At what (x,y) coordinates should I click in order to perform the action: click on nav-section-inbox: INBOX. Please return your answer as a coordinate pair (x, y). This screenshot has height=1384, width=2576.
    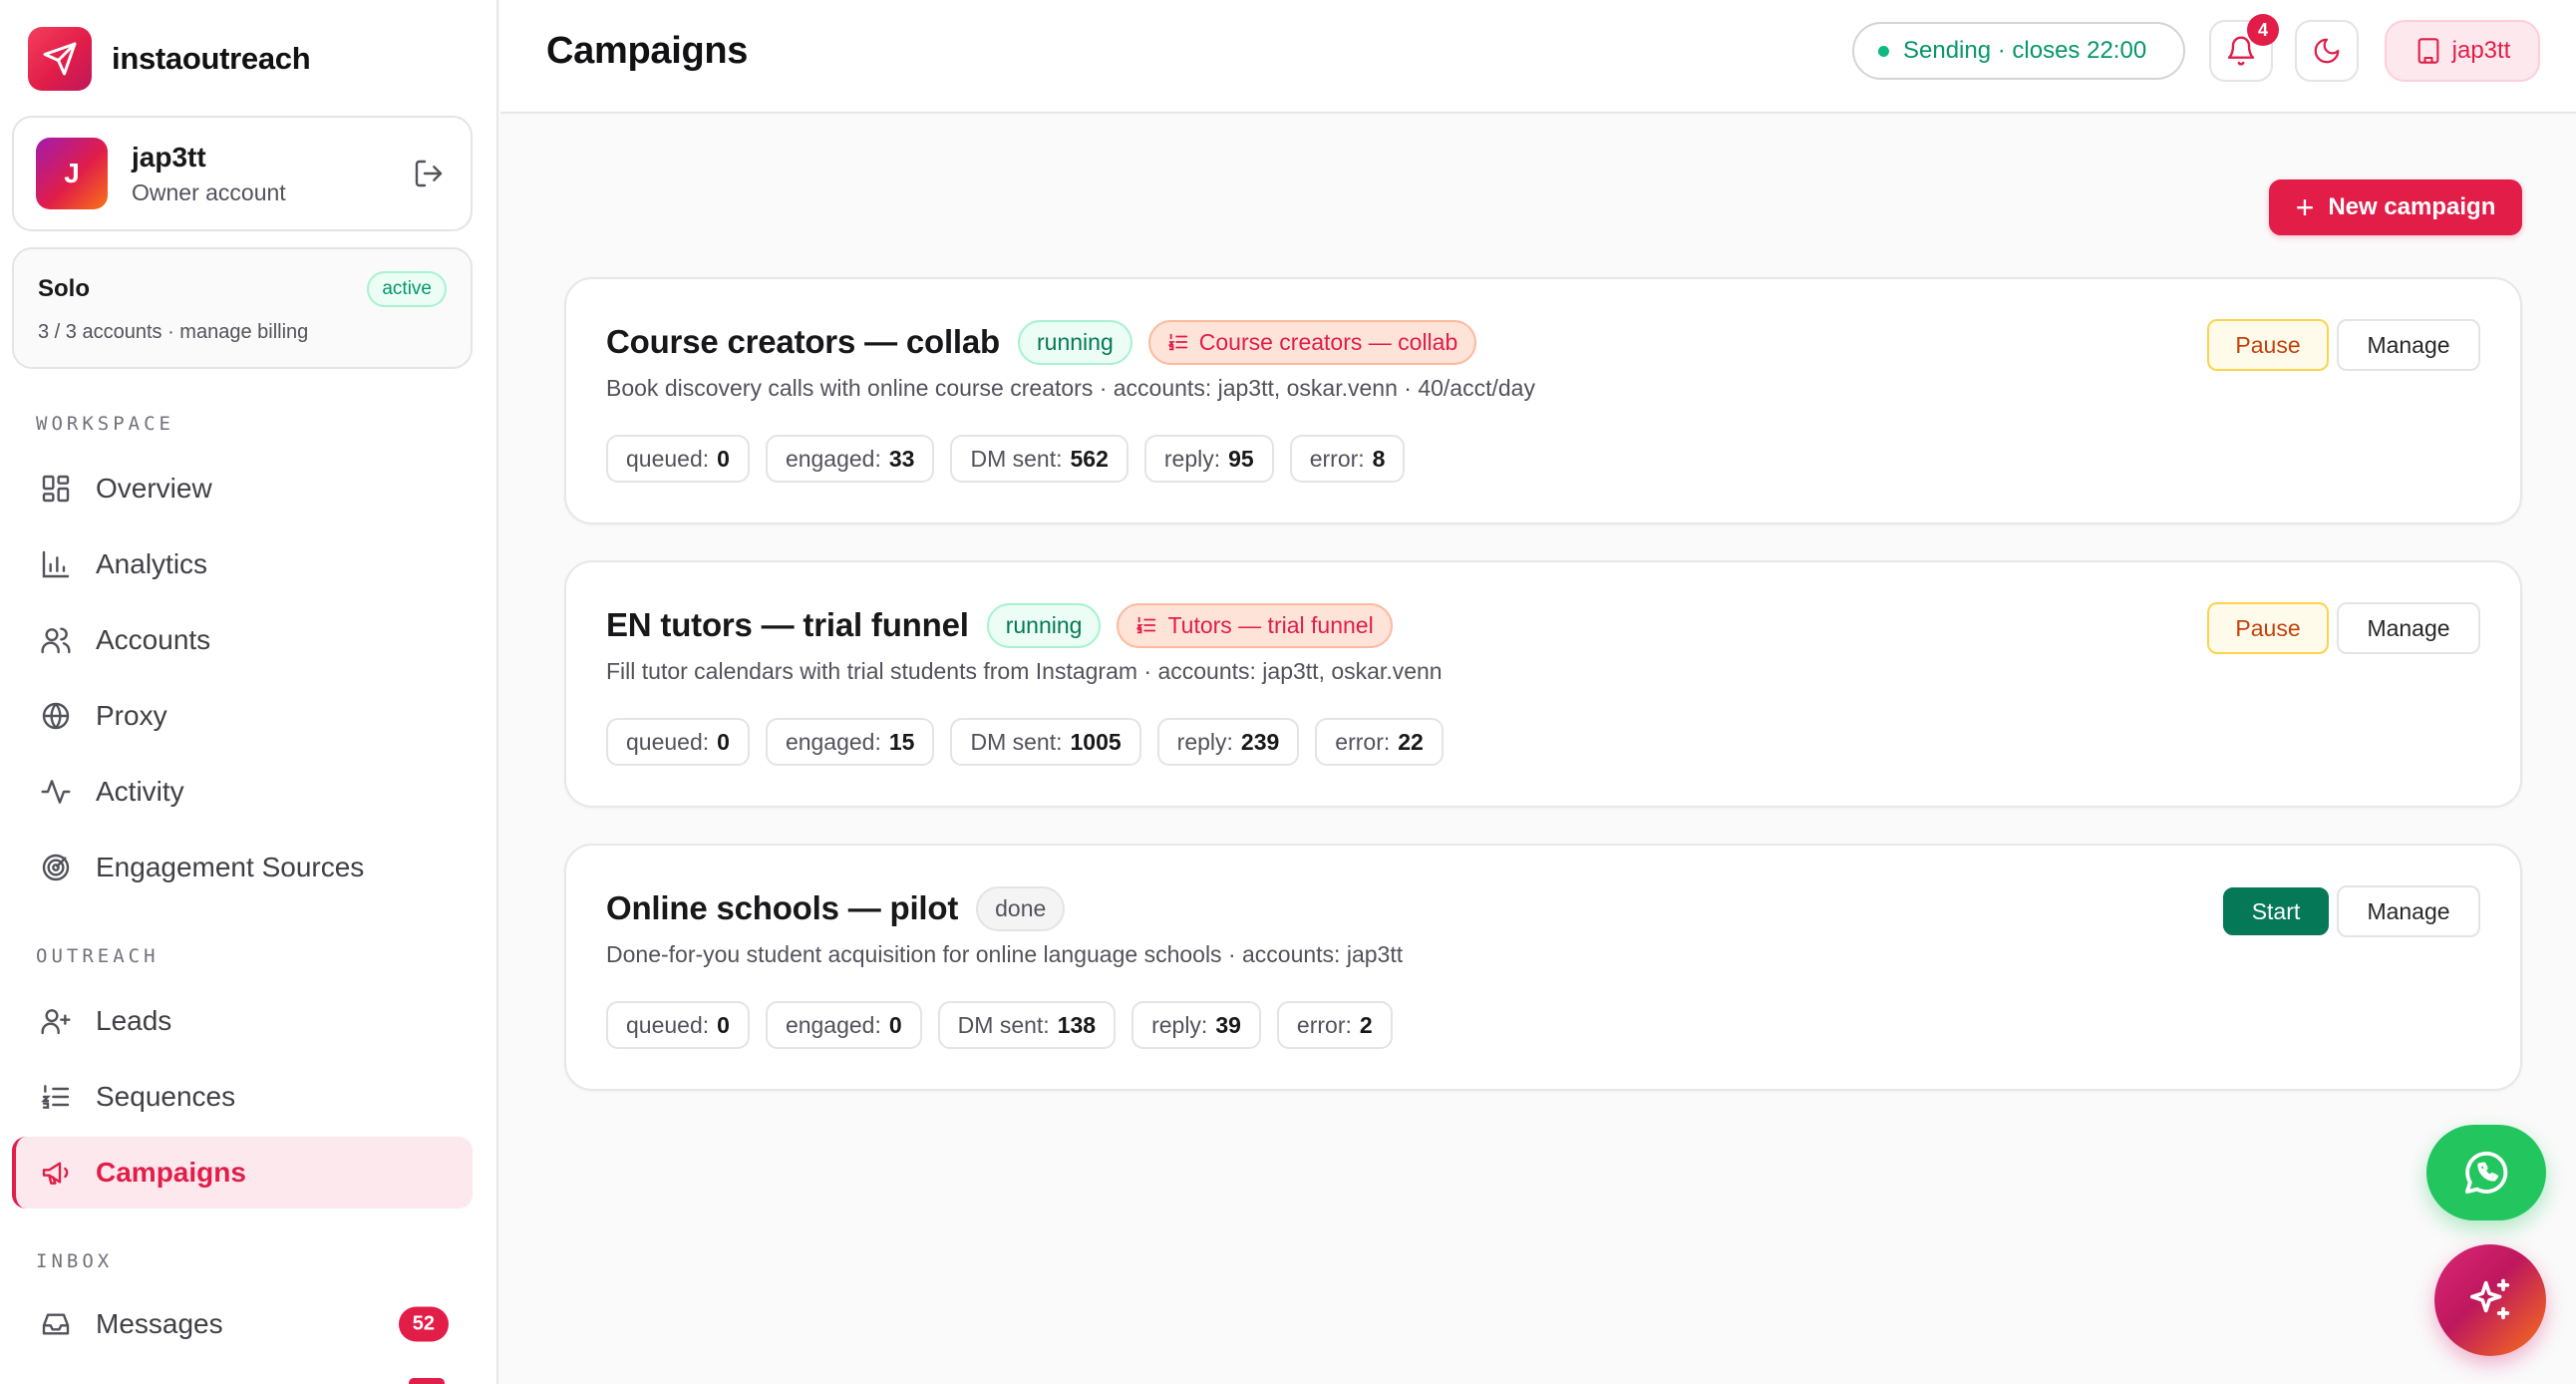
    Looking at the image, I should click on (75, 1261).